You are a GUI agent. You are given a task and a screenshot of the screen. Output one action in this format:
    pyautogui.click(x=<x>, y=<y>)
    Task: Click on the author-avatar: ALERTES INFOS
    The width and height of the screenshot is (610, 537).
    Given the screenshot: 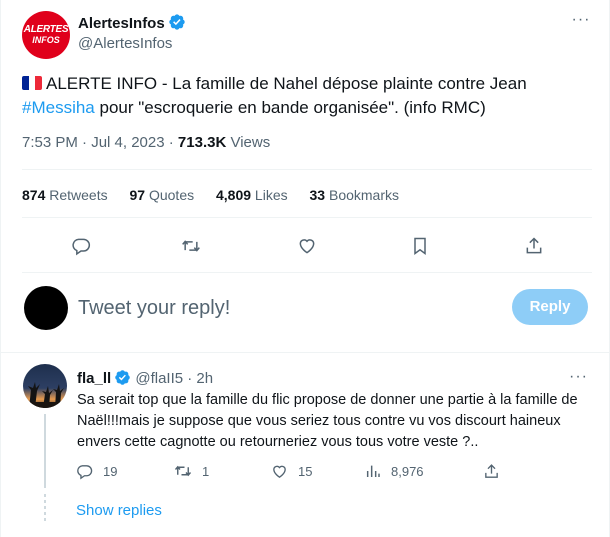 What is the action you would take?
    pyautogui.click(x=46, y=35)
    